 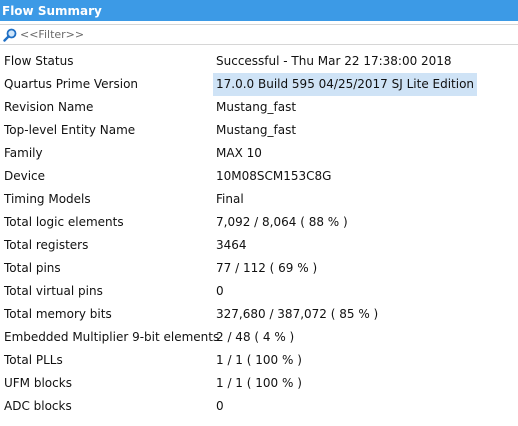 I want to click on row-label: Total PLLs, so click(x=33, y=360).